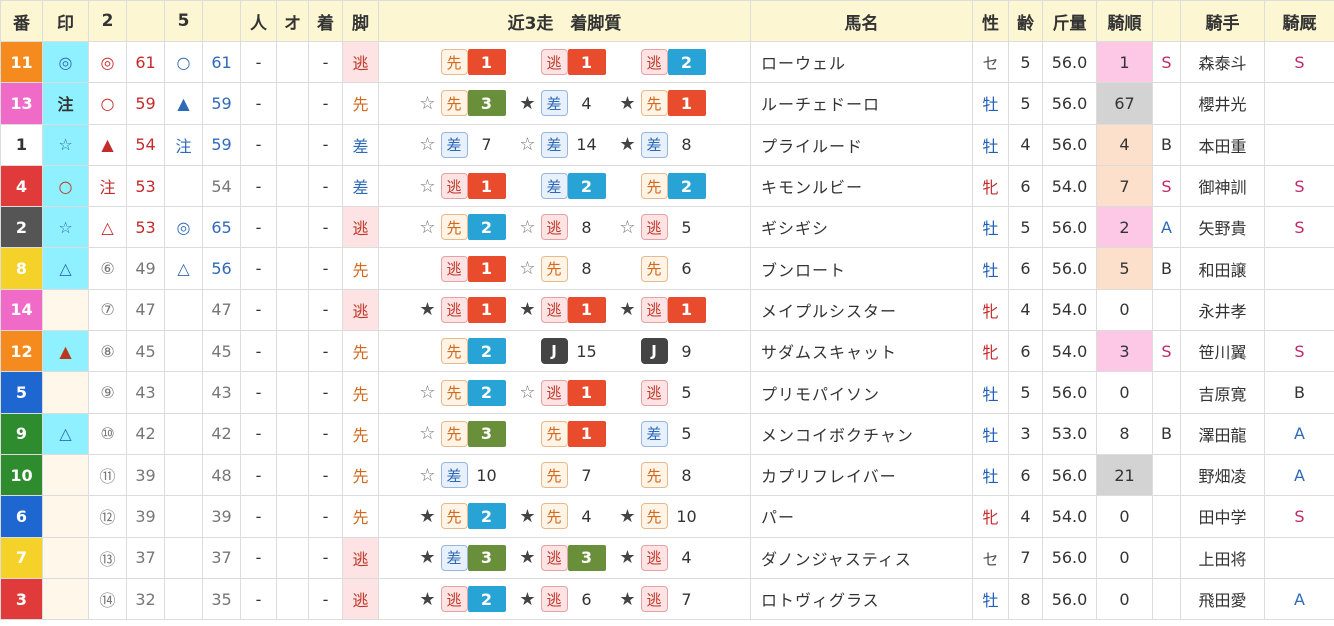  What do you see at coordinates (21, 21) in the screenshot?
I see `header-ban: 番` at bounding box center [21, 21].